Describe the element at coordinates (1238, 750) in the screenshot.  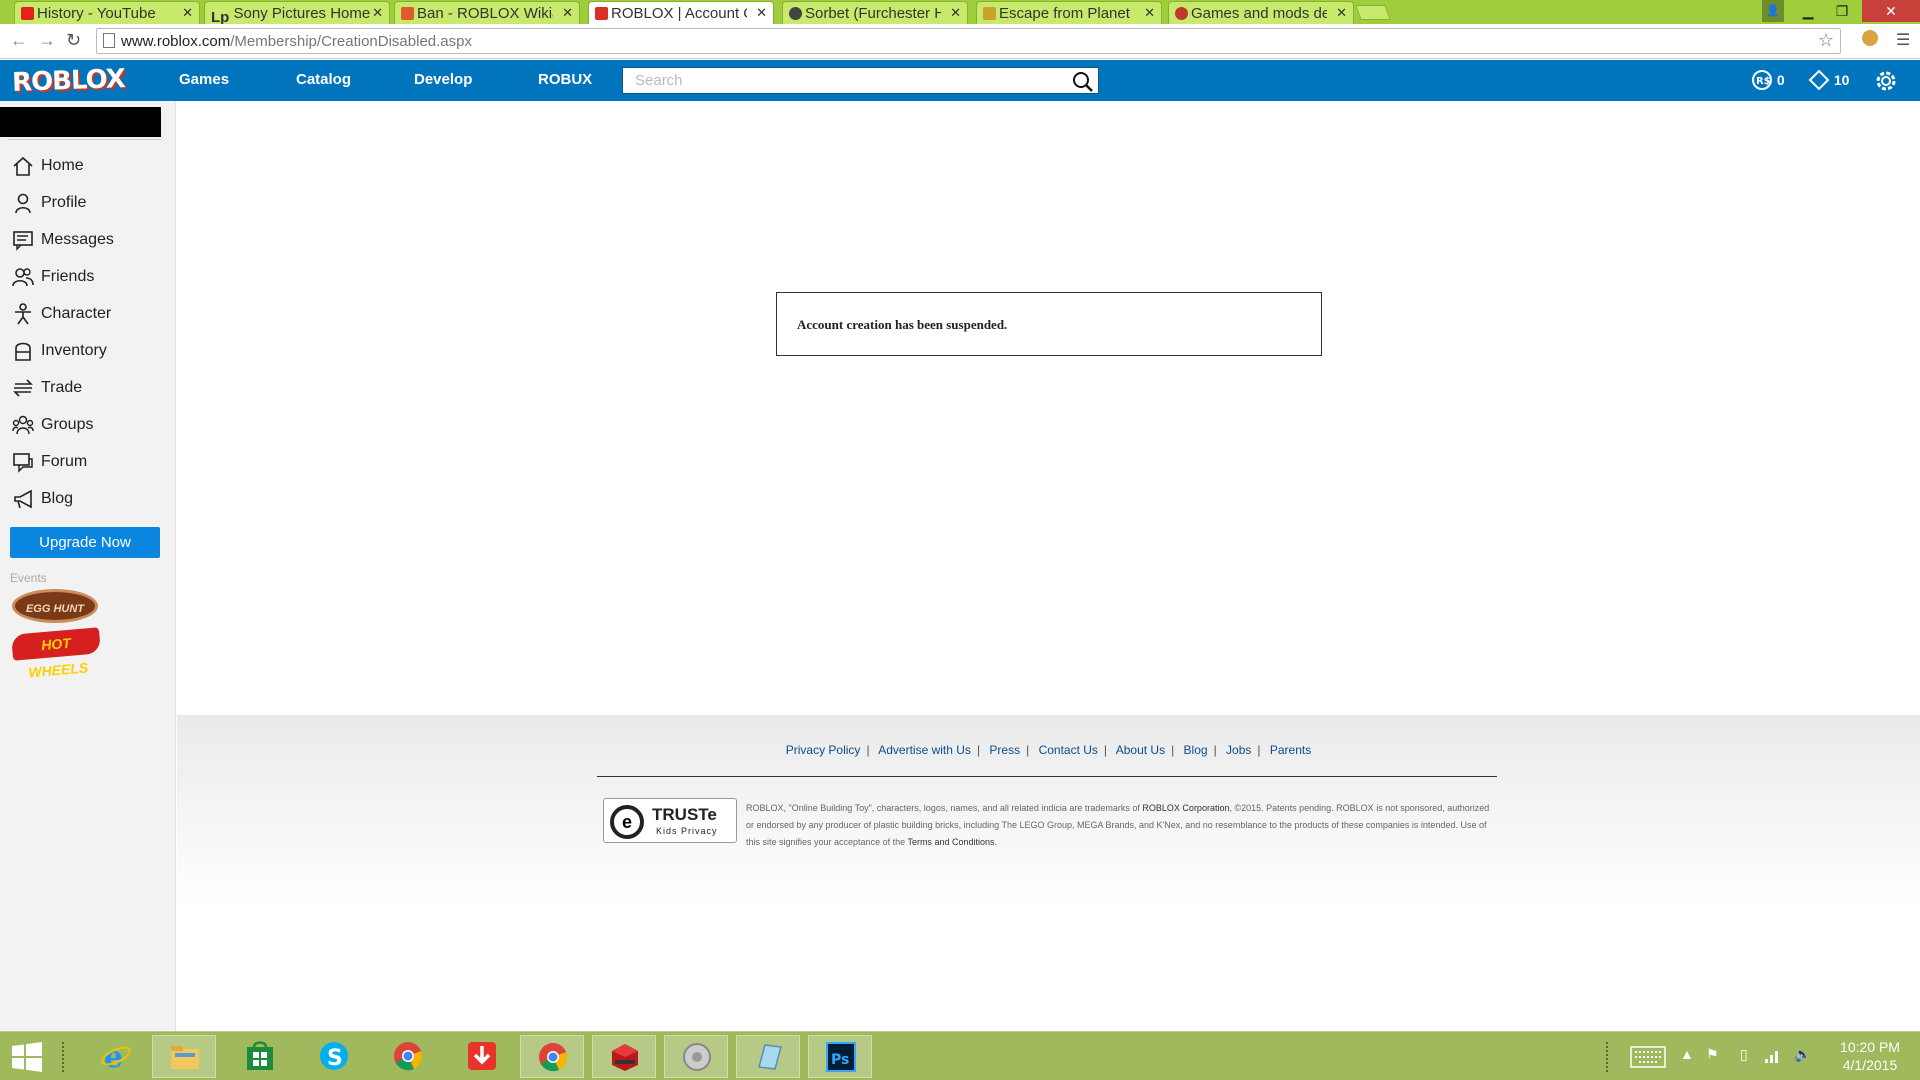
I see `footer-link-jobs: Jobs` at that location.